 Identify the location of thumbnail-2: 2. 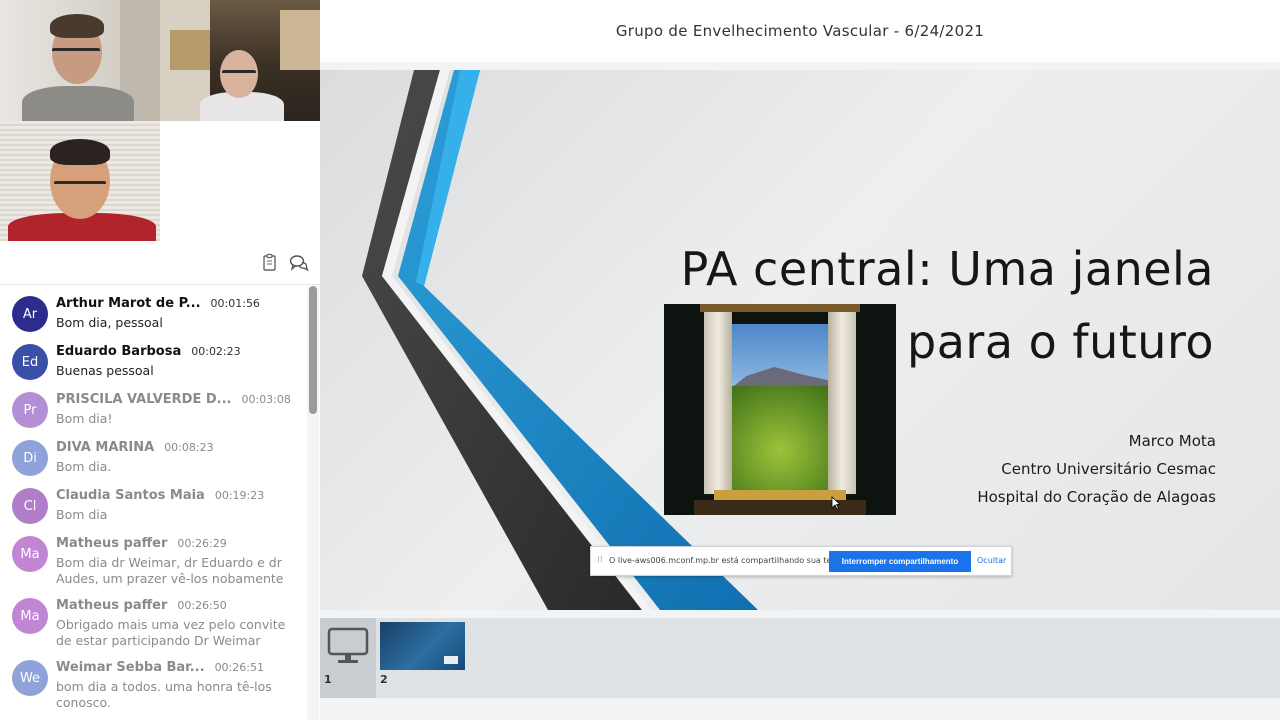
(422, 658).